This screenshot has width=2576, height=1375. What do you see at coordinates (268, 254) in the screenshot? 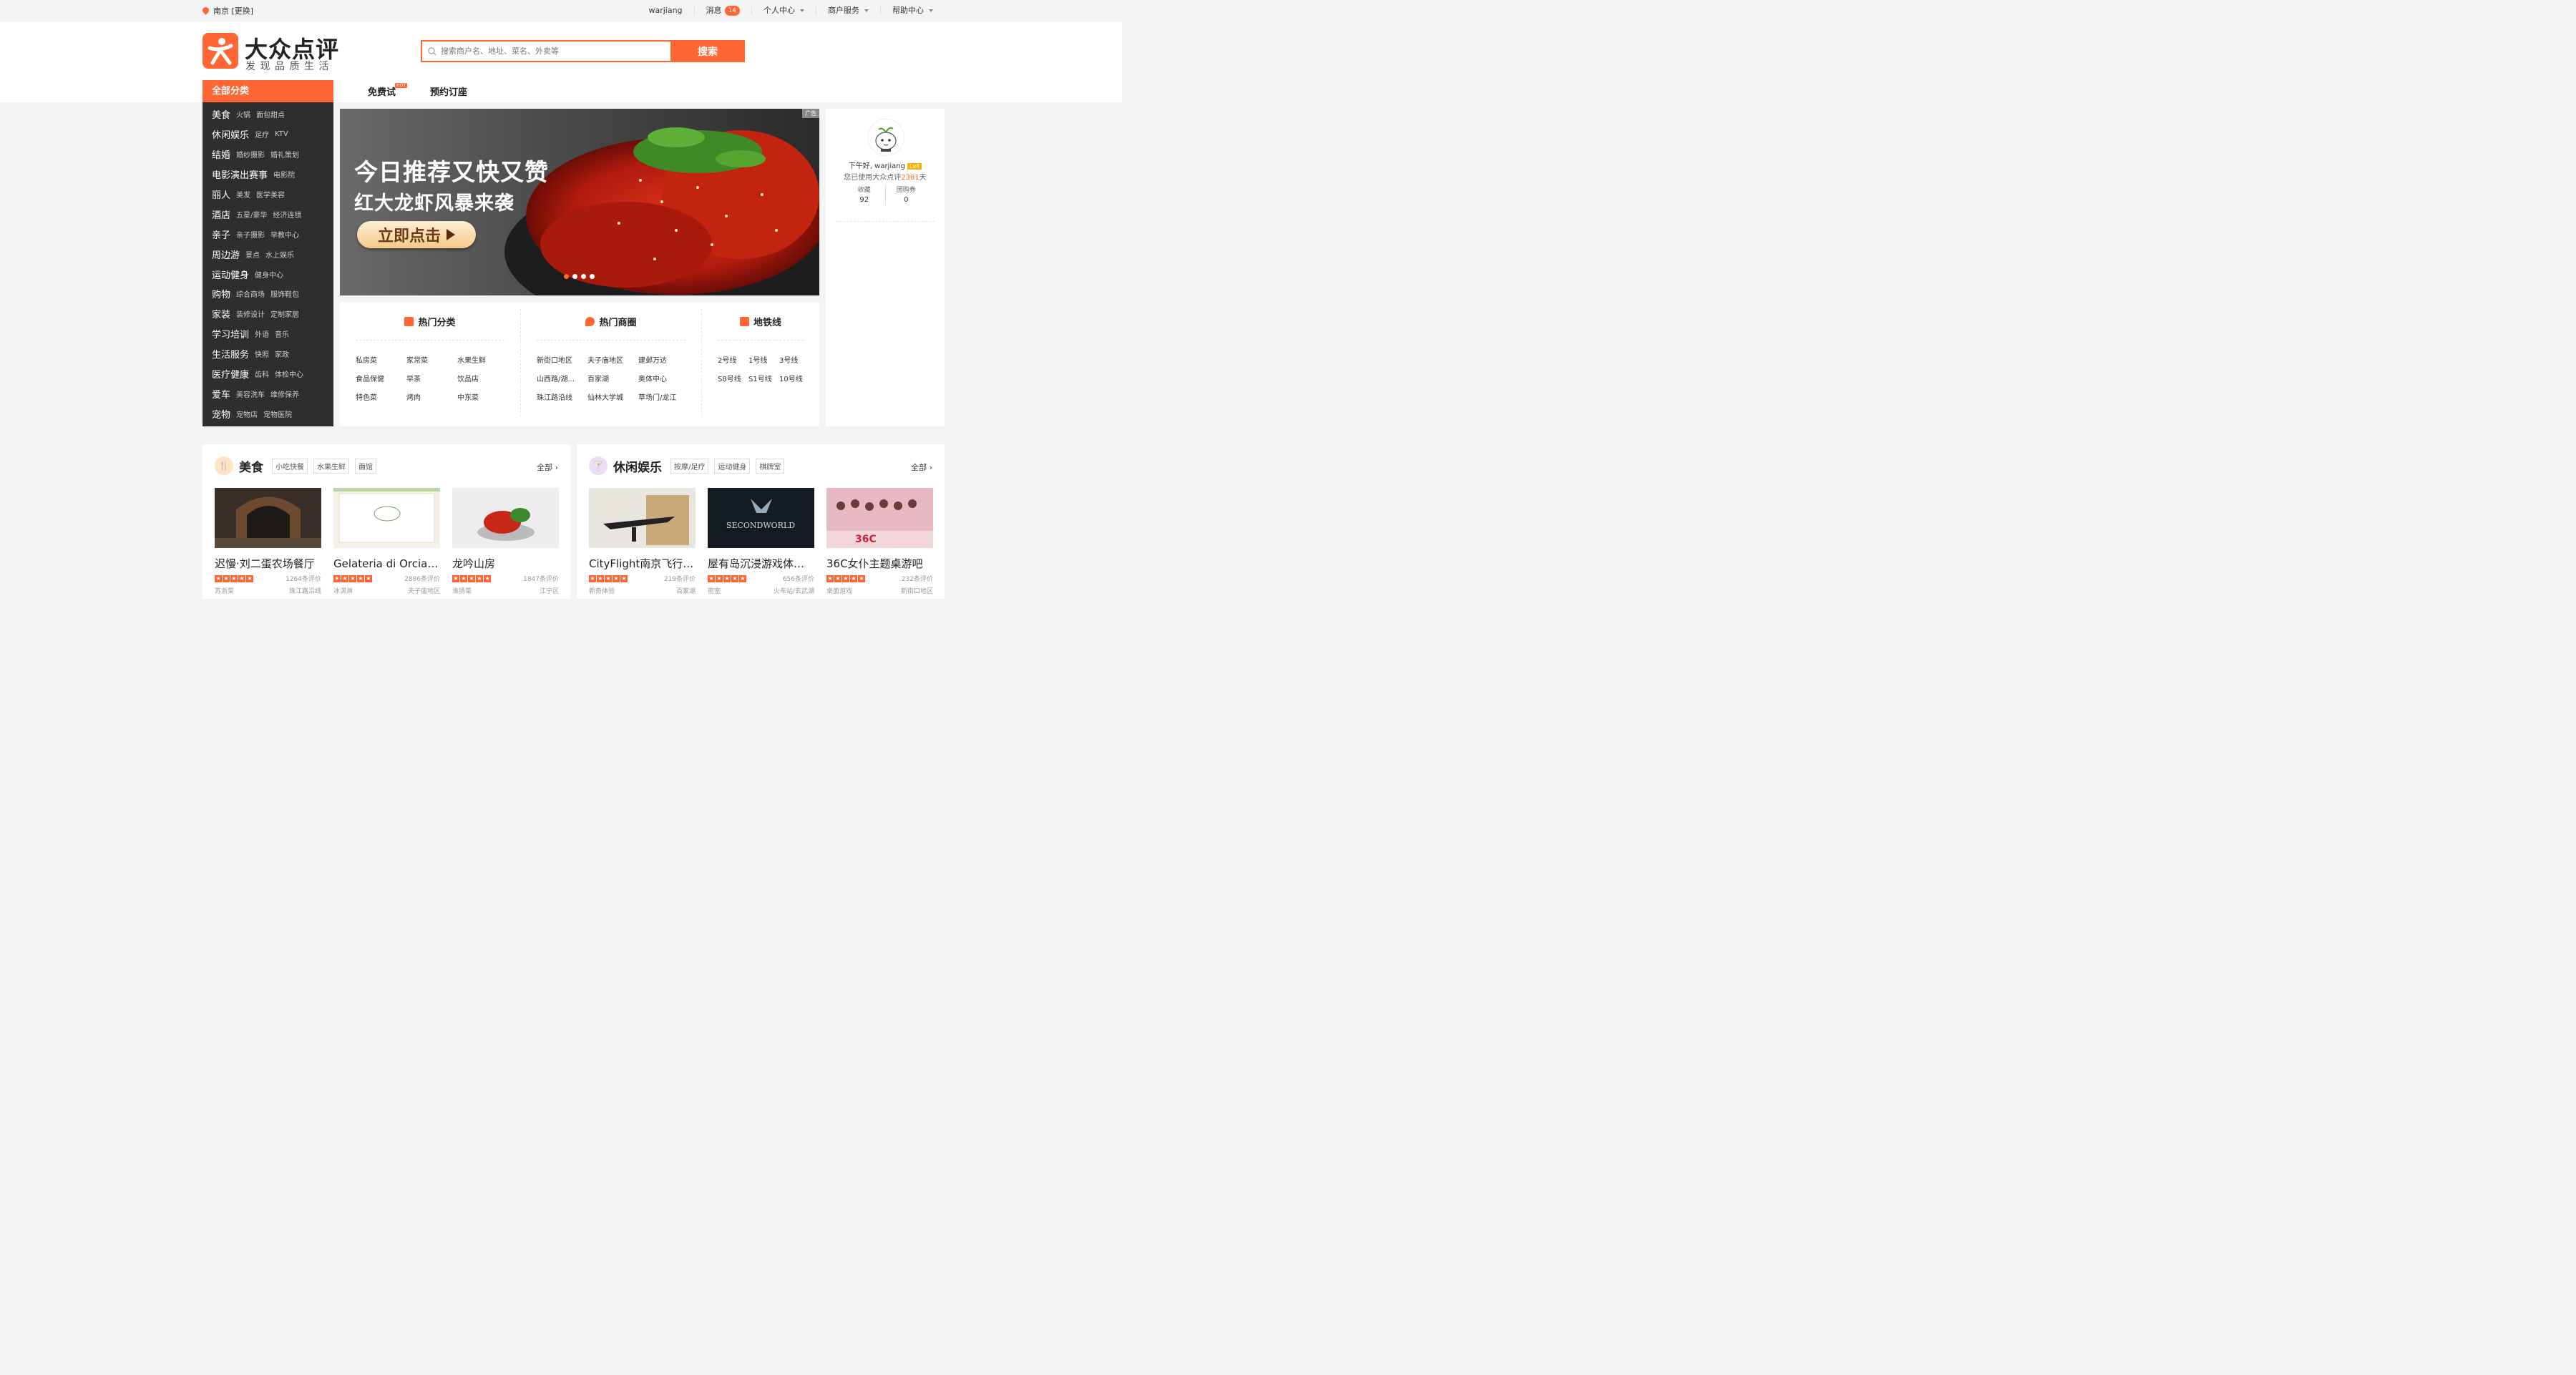
I see `category-item: 周边游 景点 水上娱乐` at bounding box center [268, 254].